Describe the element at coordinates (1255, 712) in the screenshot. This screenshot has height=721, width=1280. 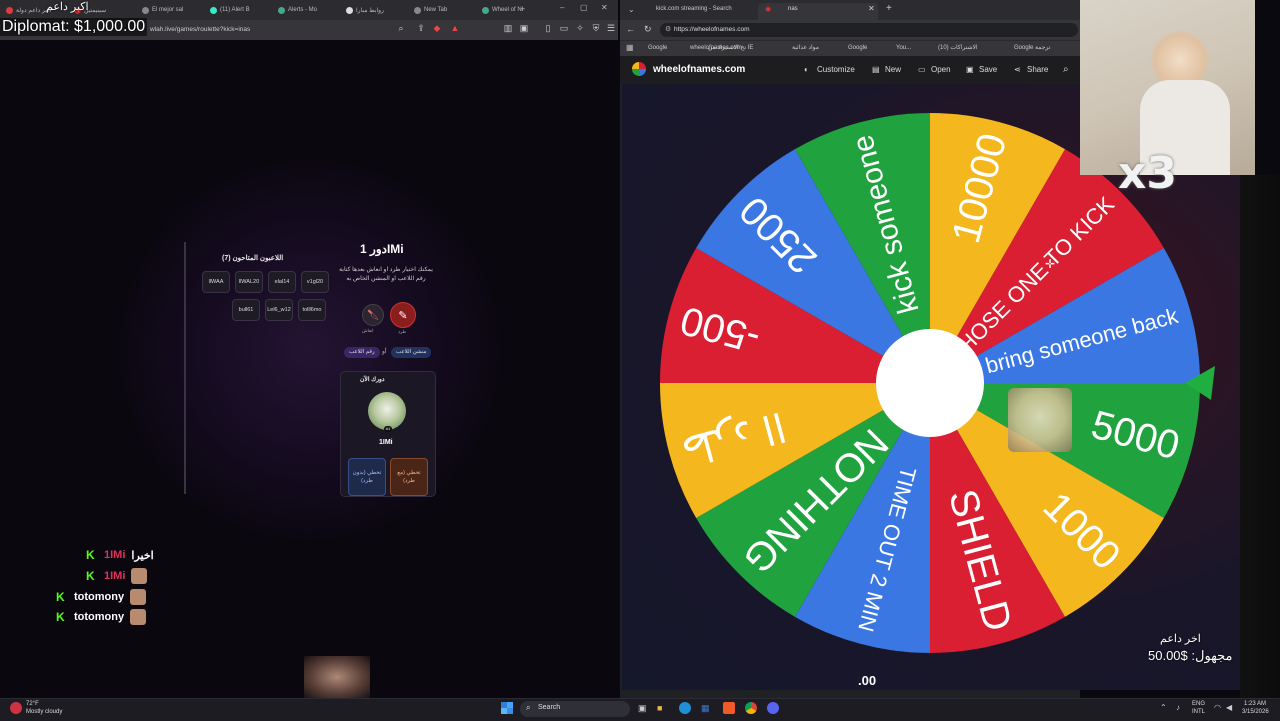
I see `clock-date: 3/15/2026` at that location.